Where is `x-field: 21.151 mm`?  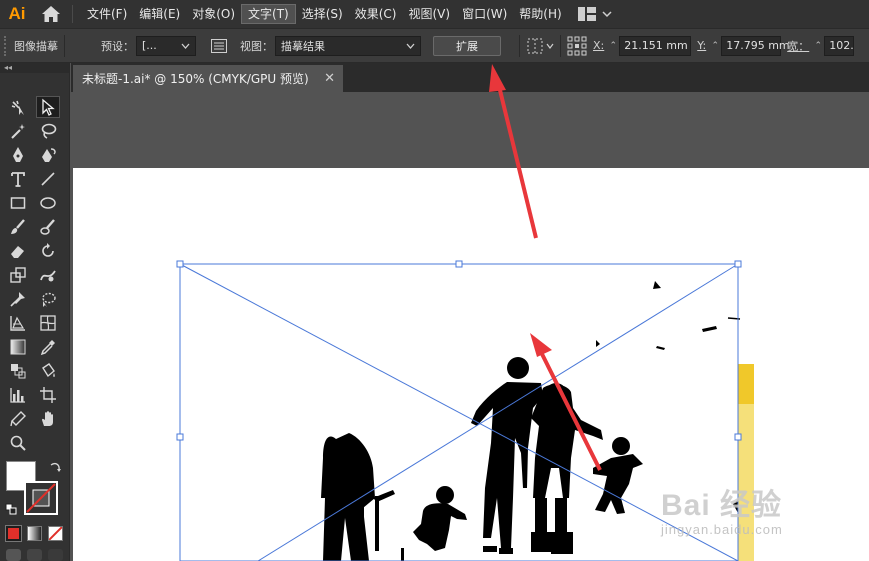
x-field: 21.151 mm is located at coordinates (655, 45).